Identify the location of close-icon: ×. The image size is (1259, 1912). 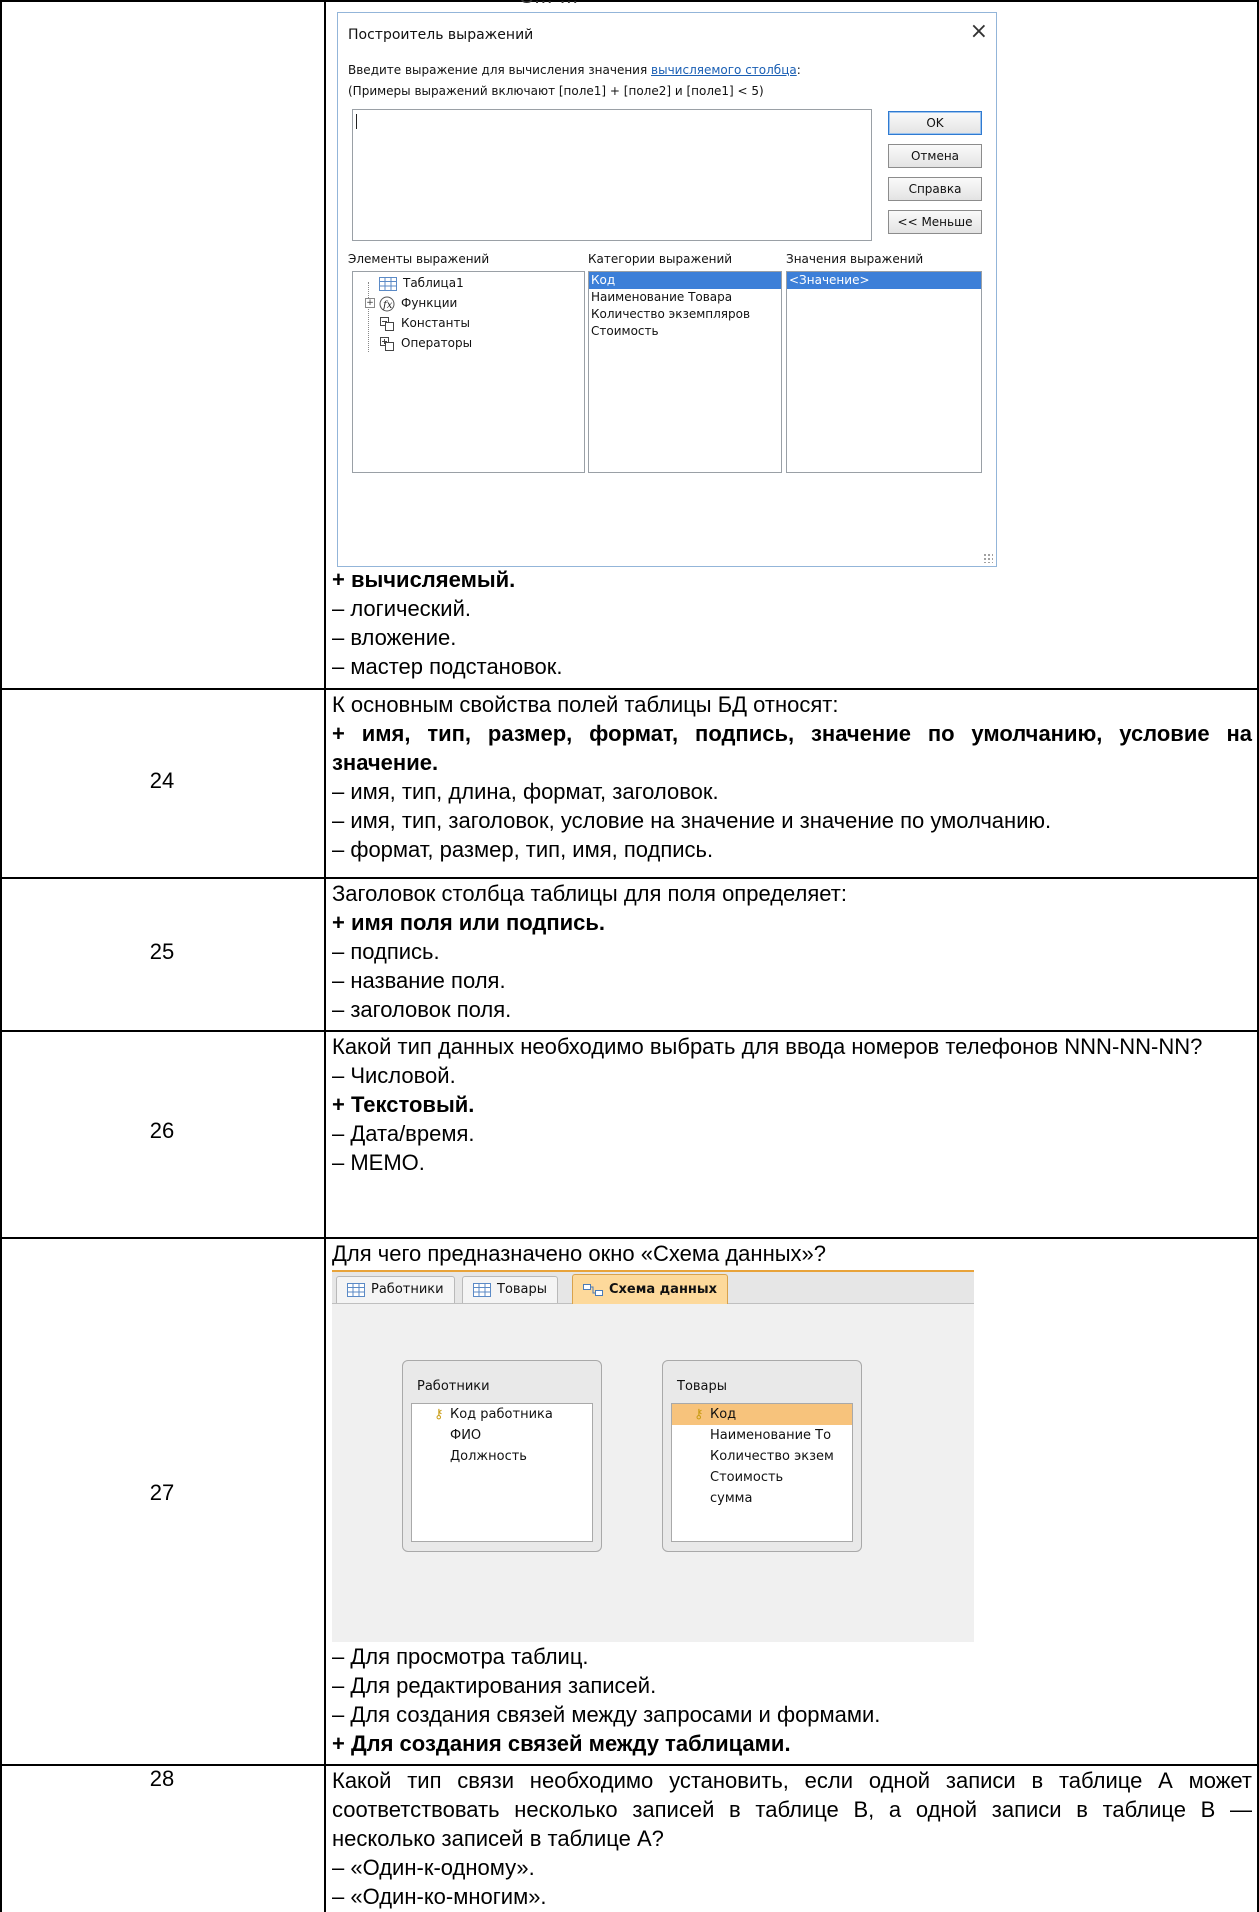
(979, 31).